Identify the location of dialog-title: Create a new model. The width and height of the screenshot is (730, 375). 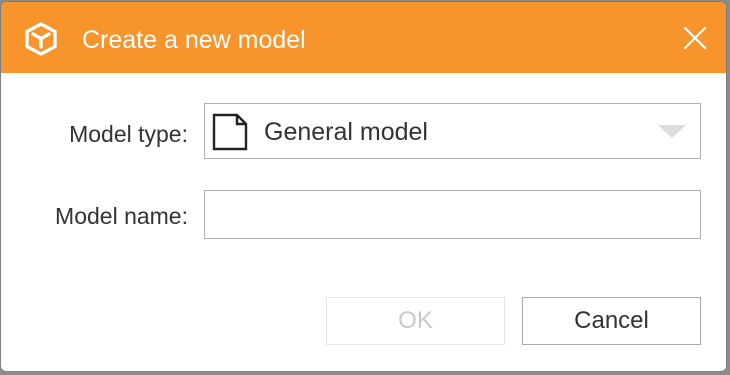
(194, 40).